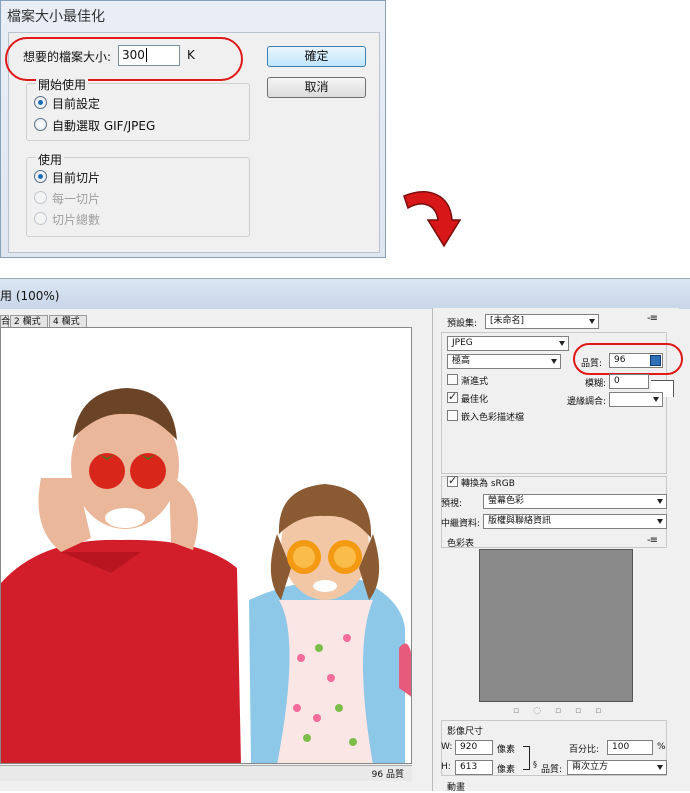  I want to click on option-total-slices: 切片總數, so click(76, 220).